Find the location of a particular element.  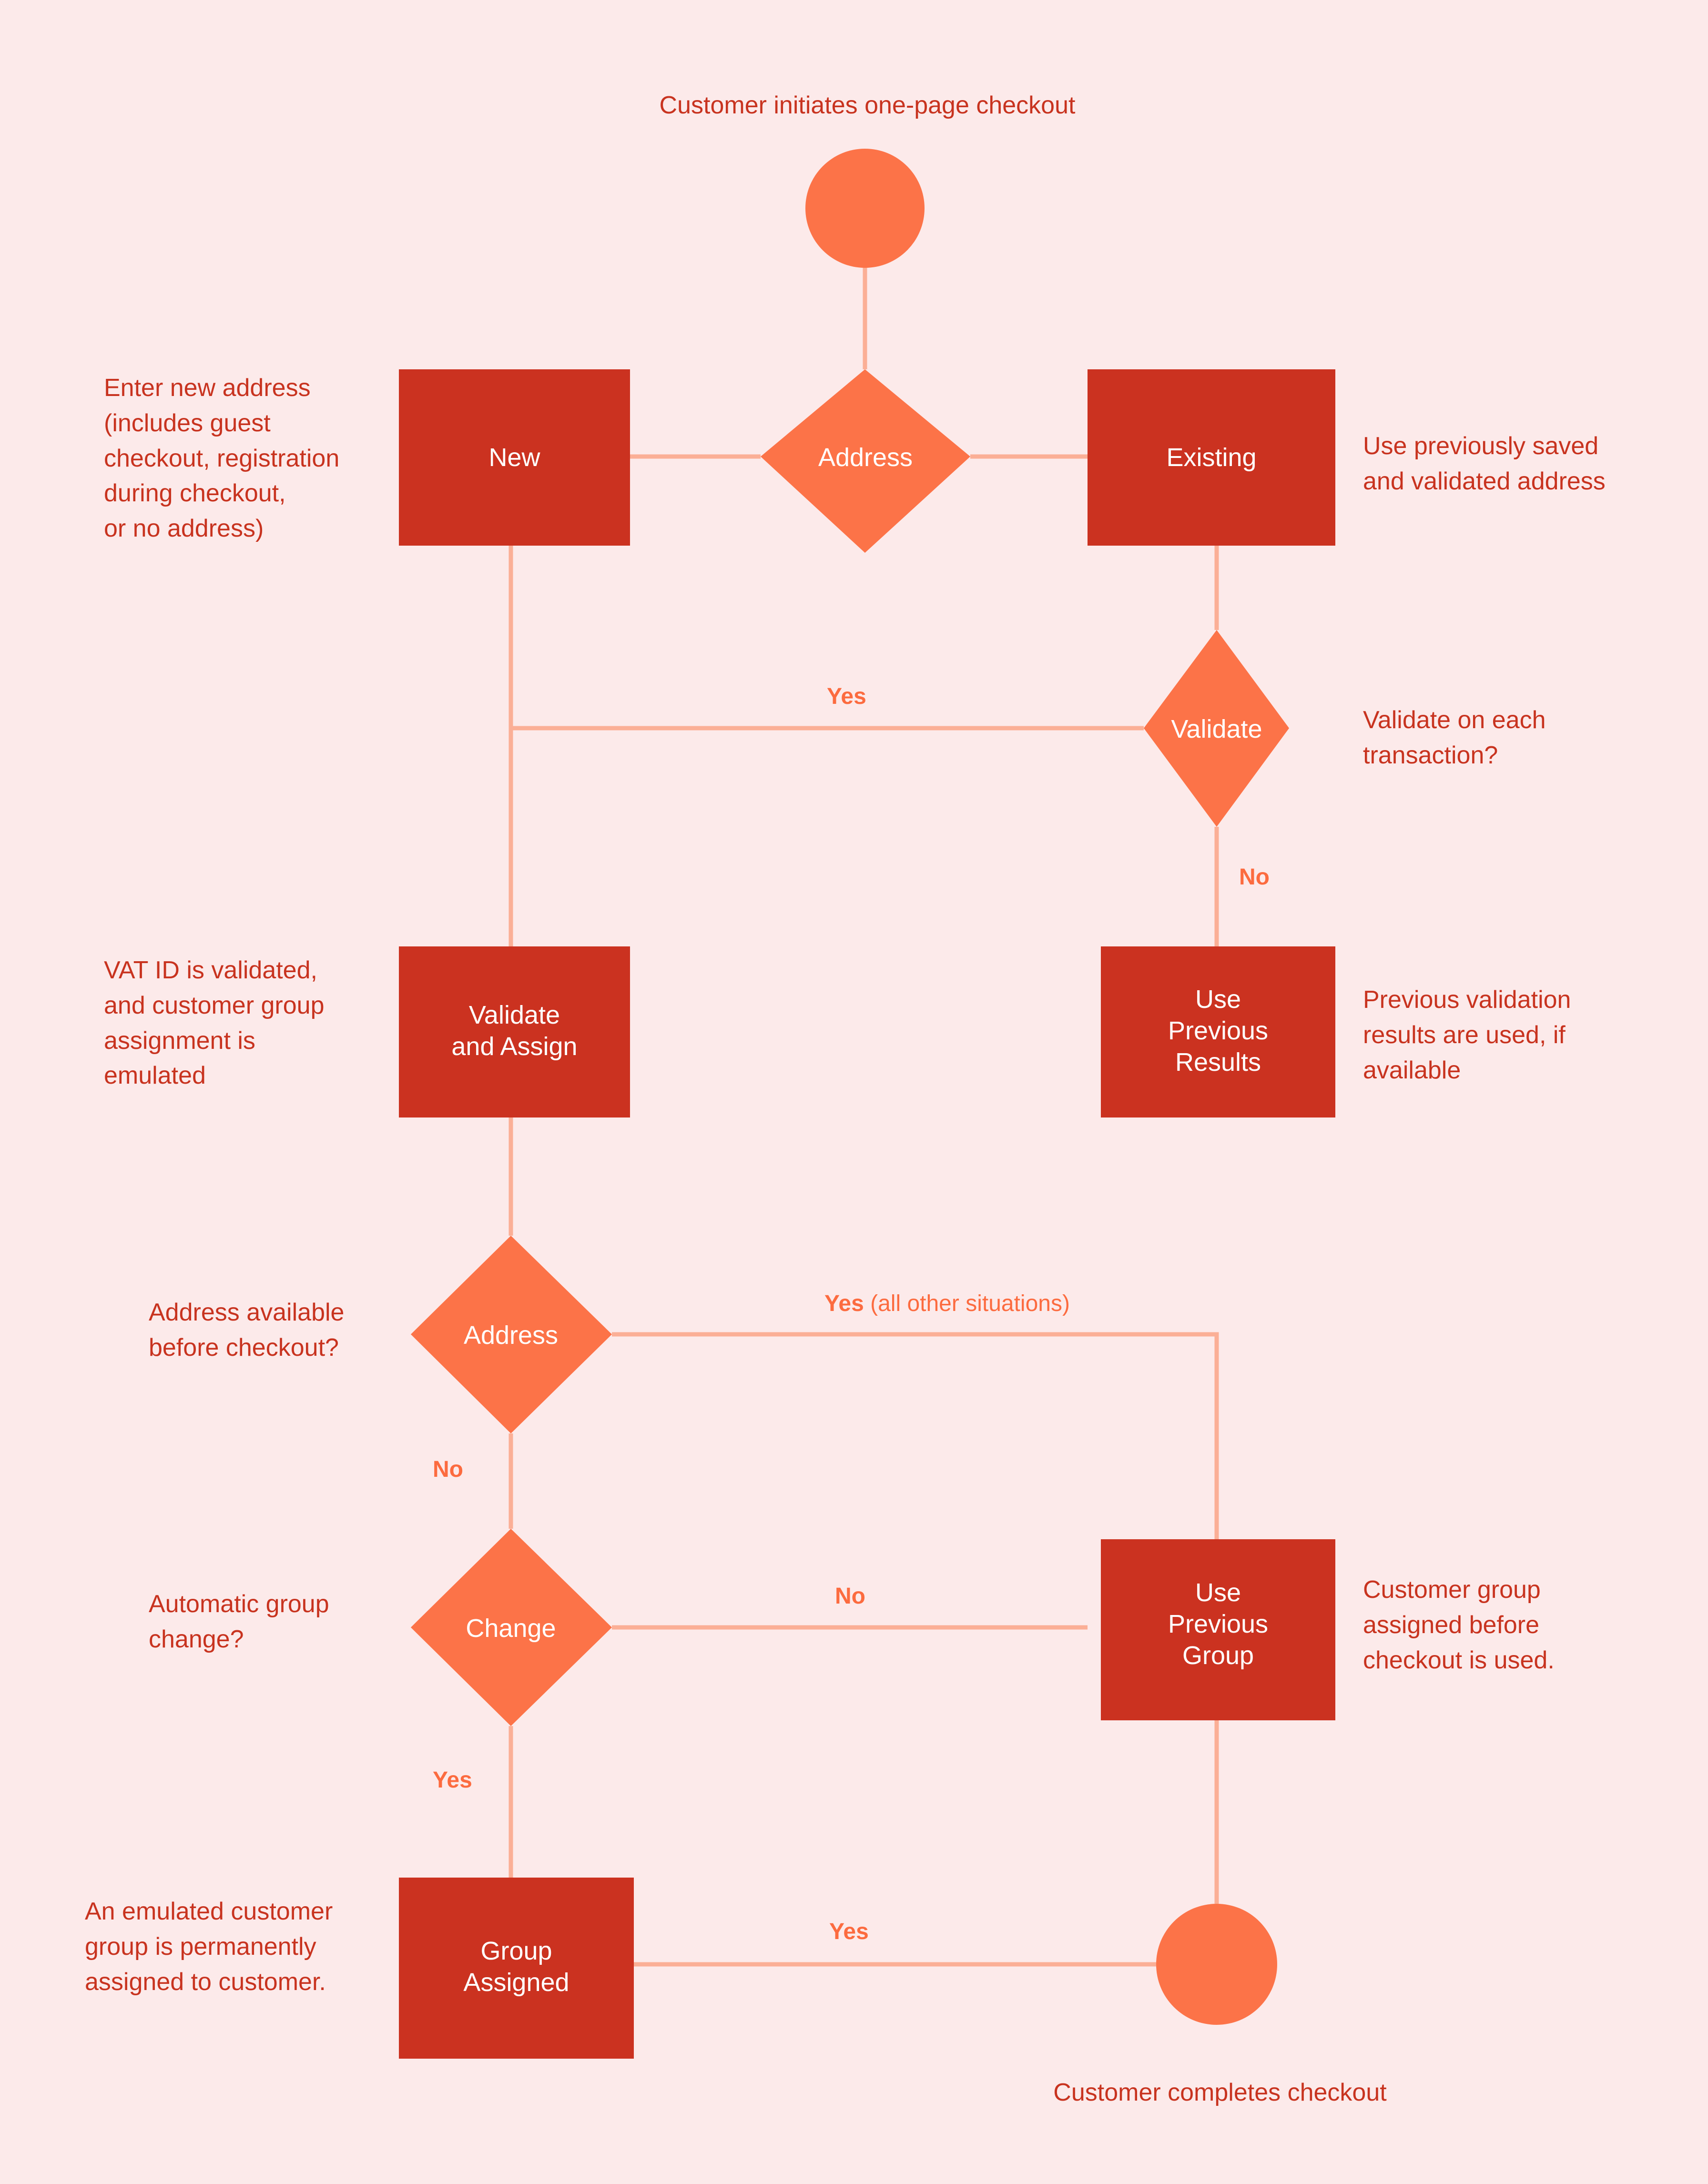

process-new-shape is located at coordinates (514, 457).